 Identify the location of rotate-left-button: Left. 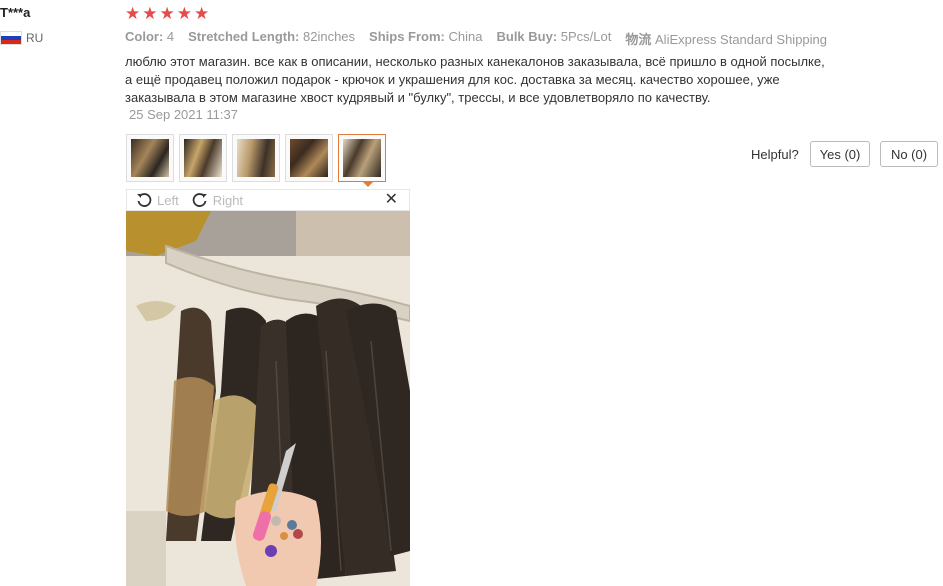
(157, 200).